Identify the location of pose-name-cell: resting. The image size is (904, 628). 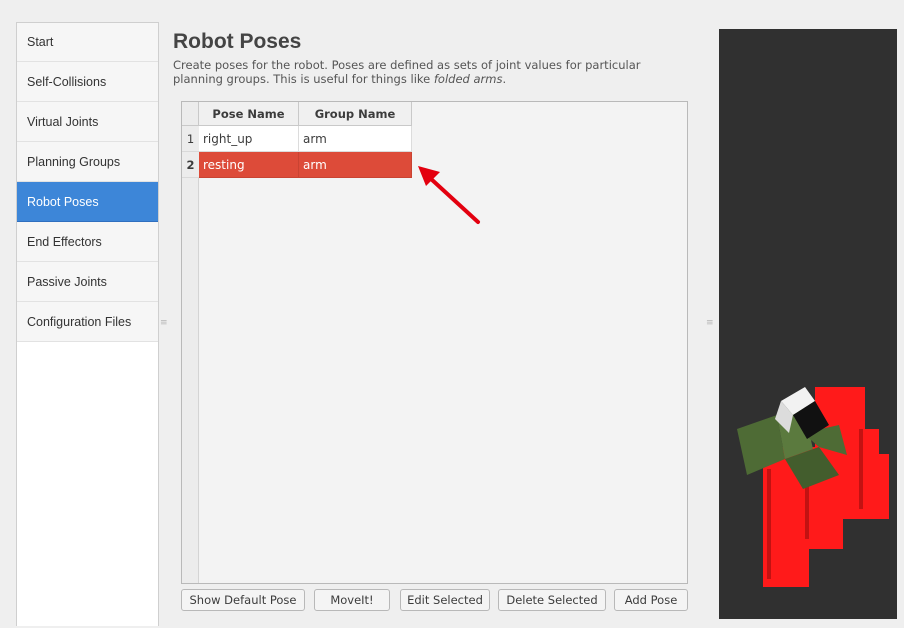
(249, 165).